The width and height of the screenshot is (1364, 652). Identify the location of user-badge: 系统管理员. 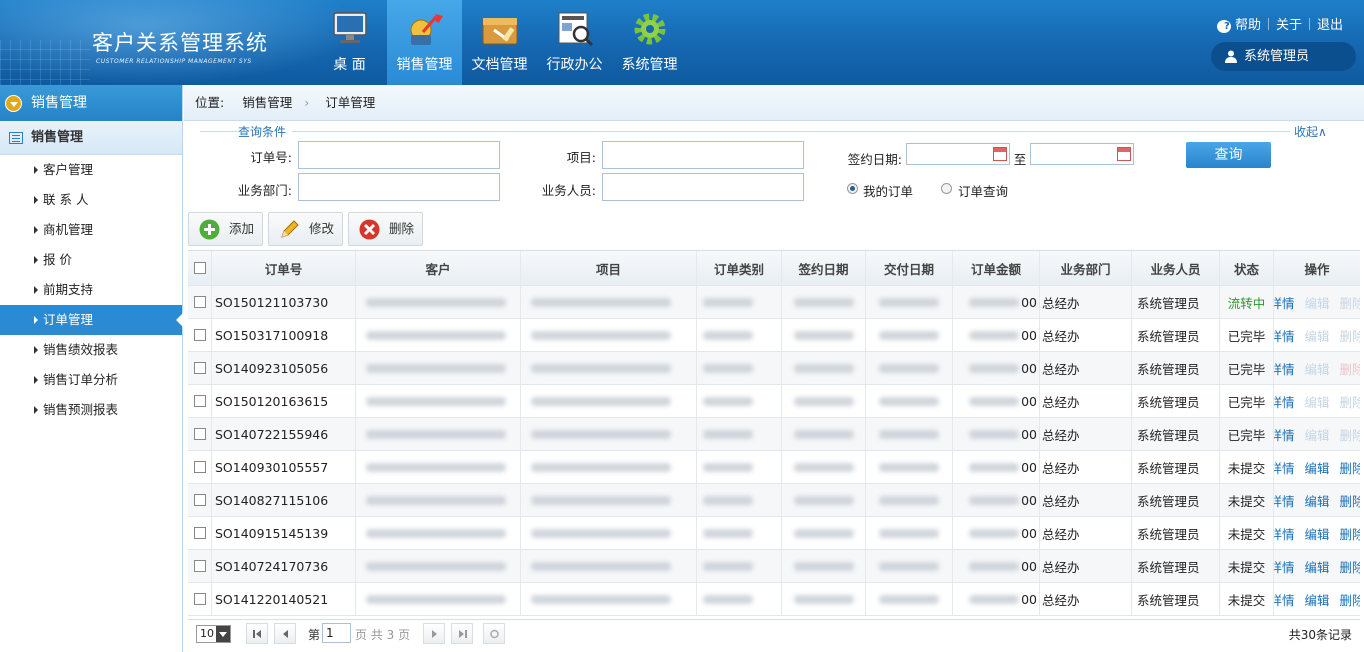
(1283, 56).